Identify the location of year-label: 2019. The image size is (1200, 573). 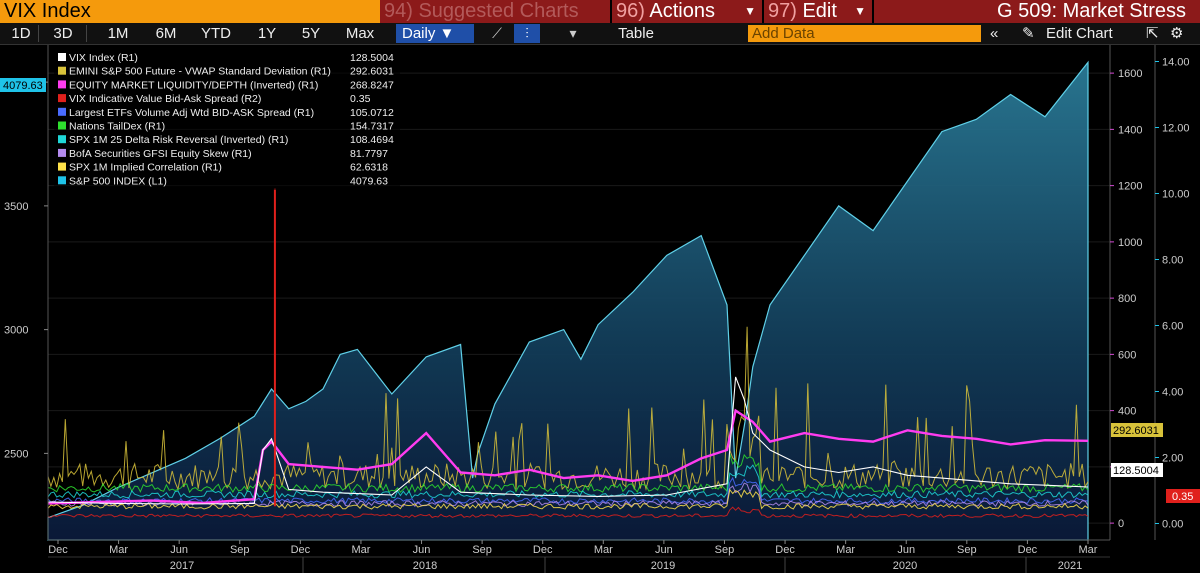
(663, 566).